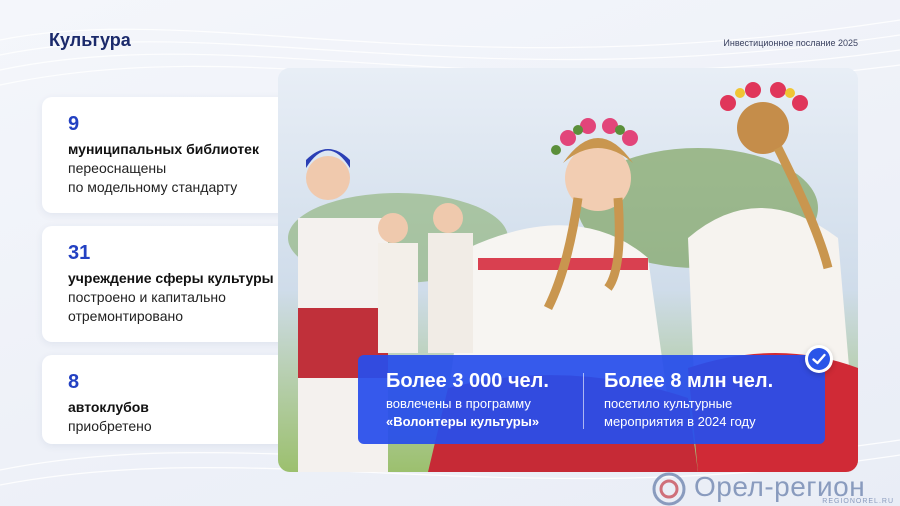  What do you see at coordinates (147, 306) in the screenshot?
I see `card-description: построено и капитально отремонтировано` at bounding box center [147, 306].